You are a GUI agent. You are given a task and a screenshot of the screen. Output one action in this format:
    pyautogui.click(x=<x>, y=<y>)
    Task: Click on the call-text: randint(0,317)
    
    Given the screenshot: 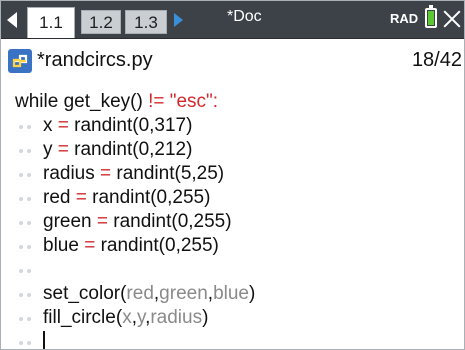 What is the action you would take?
    pyautogui.click(x=133, y=125)
    